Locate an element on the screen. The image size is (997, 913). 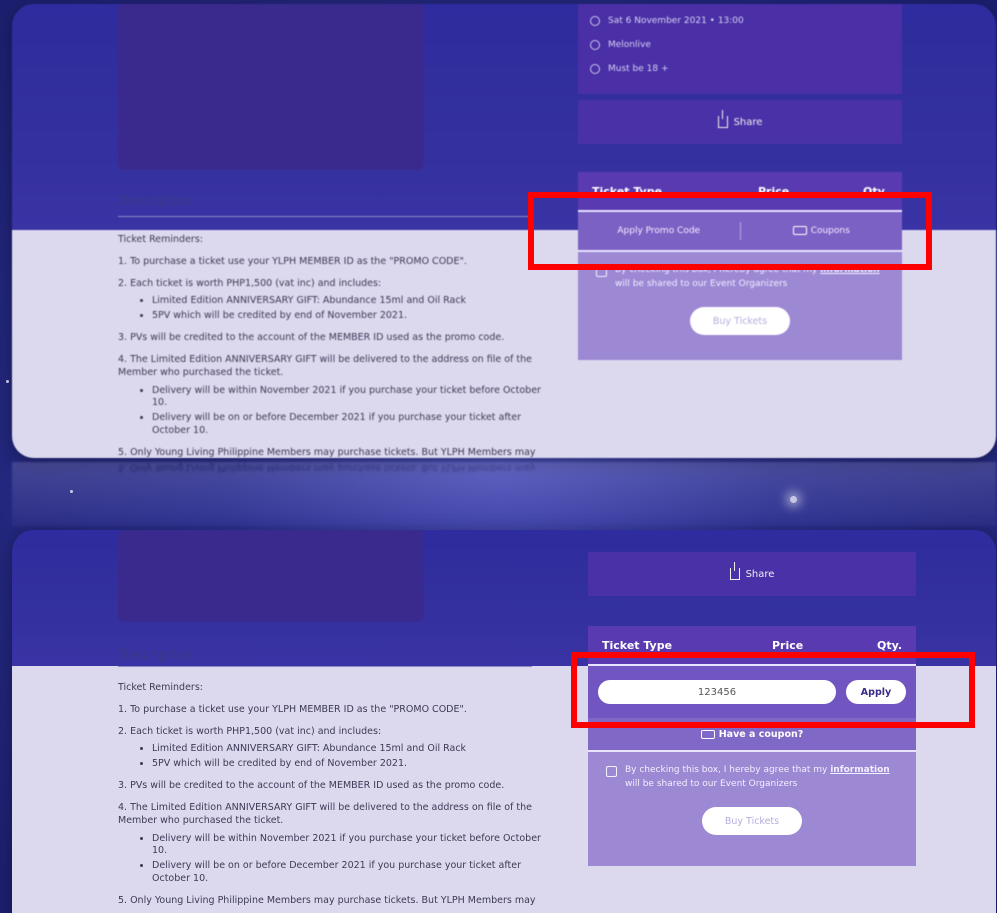
information-link: information is located at coordinates (859, 770).